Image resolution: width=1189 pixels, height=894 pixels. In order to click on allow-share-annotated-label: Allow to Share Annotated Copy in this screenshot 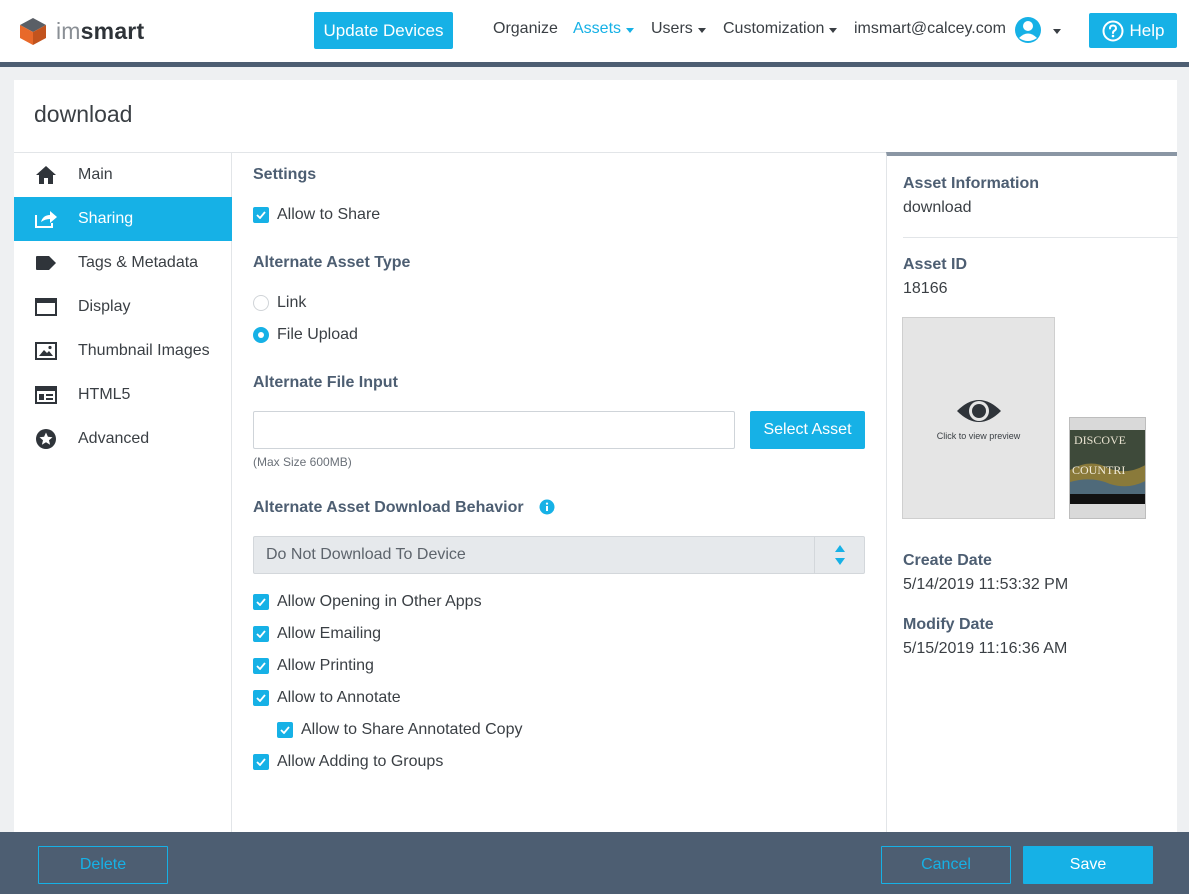, I will do `click(412, 729)`.